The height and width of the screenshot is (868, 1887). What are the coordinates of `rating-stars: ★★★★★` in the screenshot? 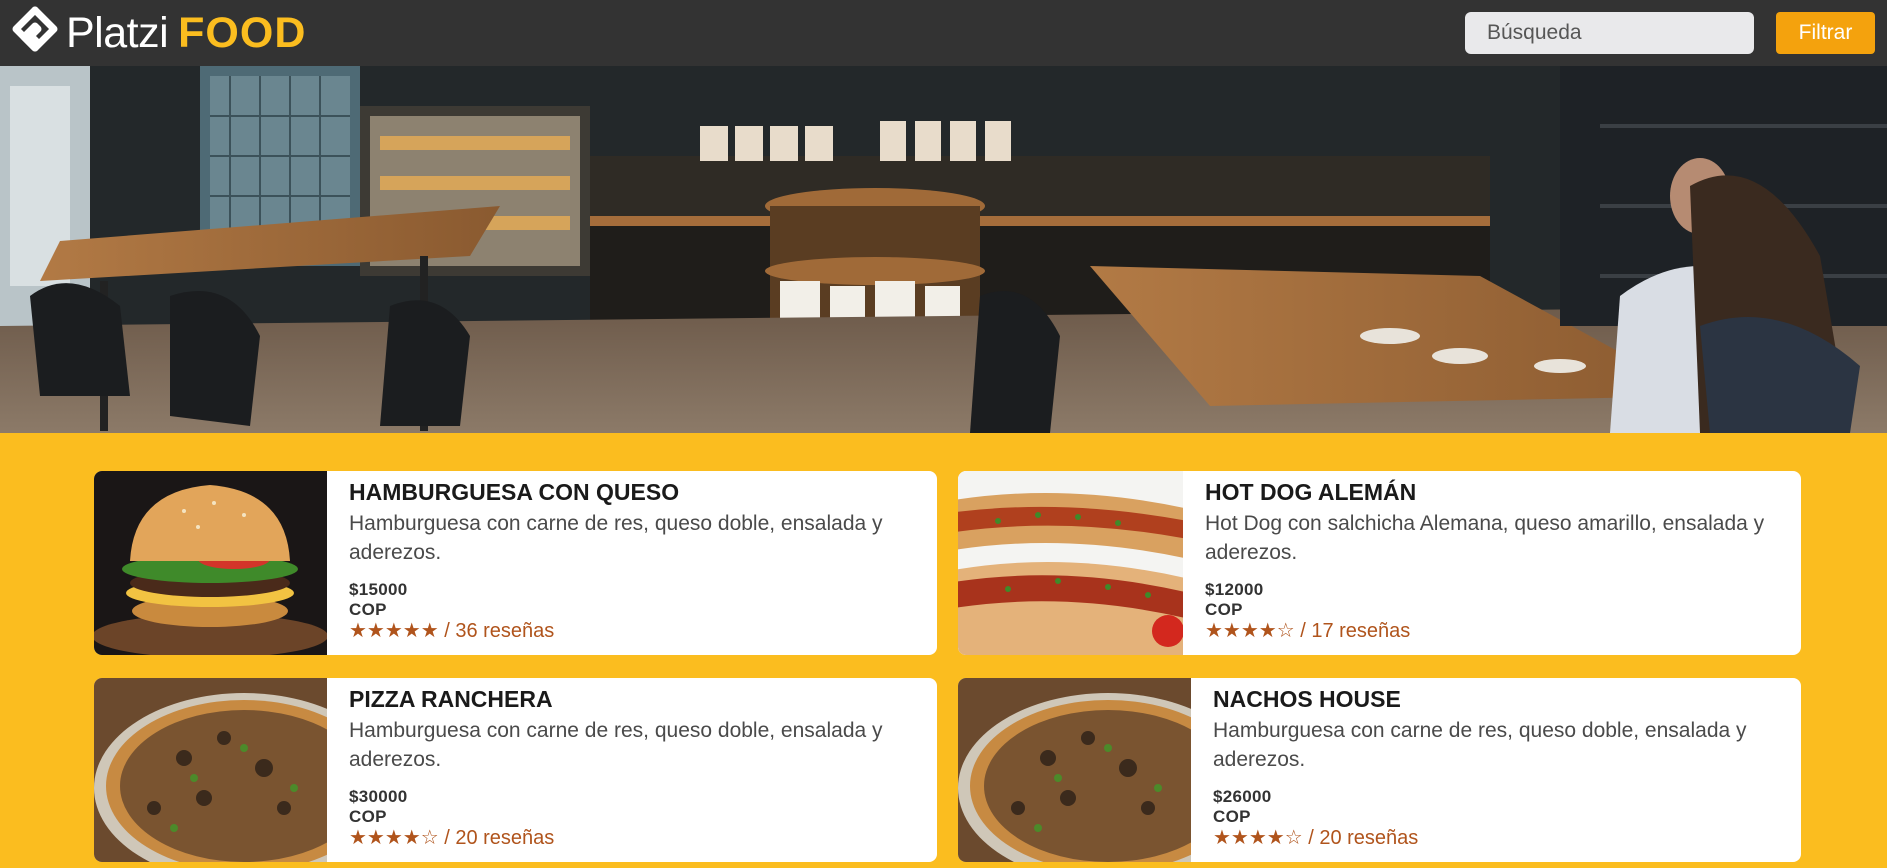 It's located at (394, 631).